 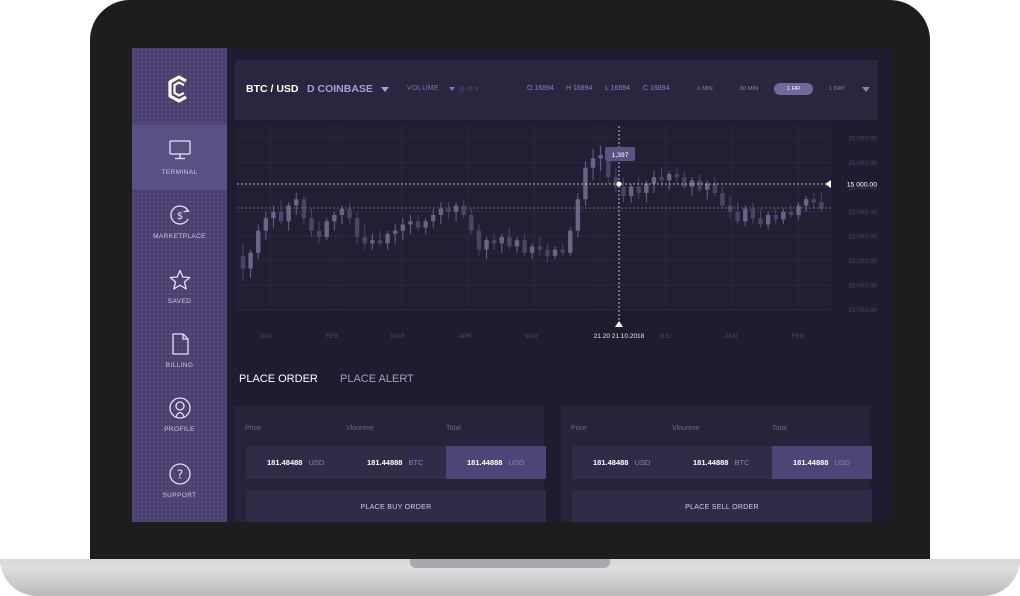 What do you see at coordinates (179, 157) in the screenshot?
I see `sidebar-item-terminal: TERMINAL` at bounding box center [179, 157].